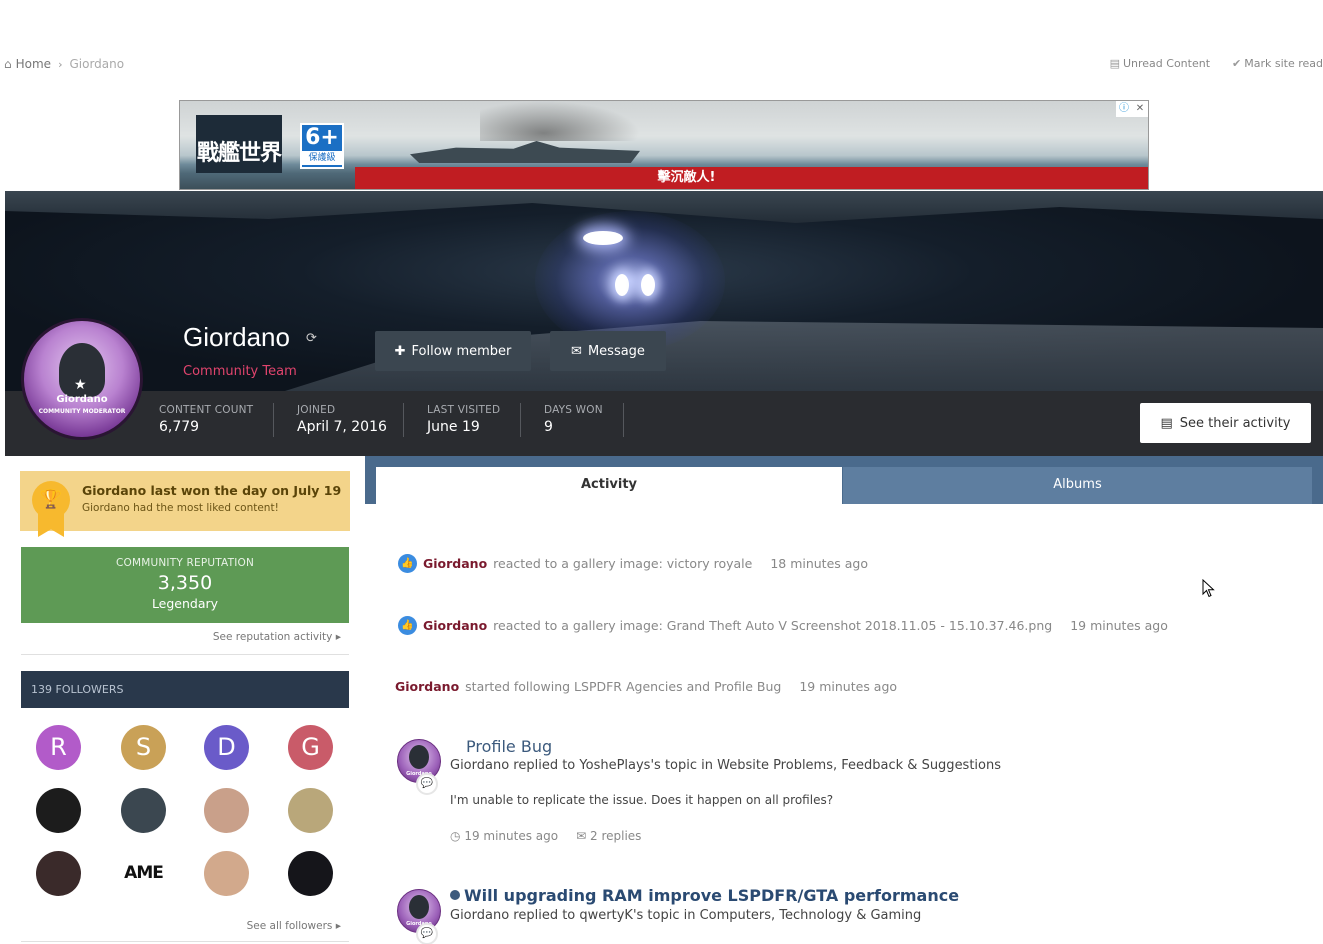  I want to click on checkmark-icon: ✔, so click(1237, 63).